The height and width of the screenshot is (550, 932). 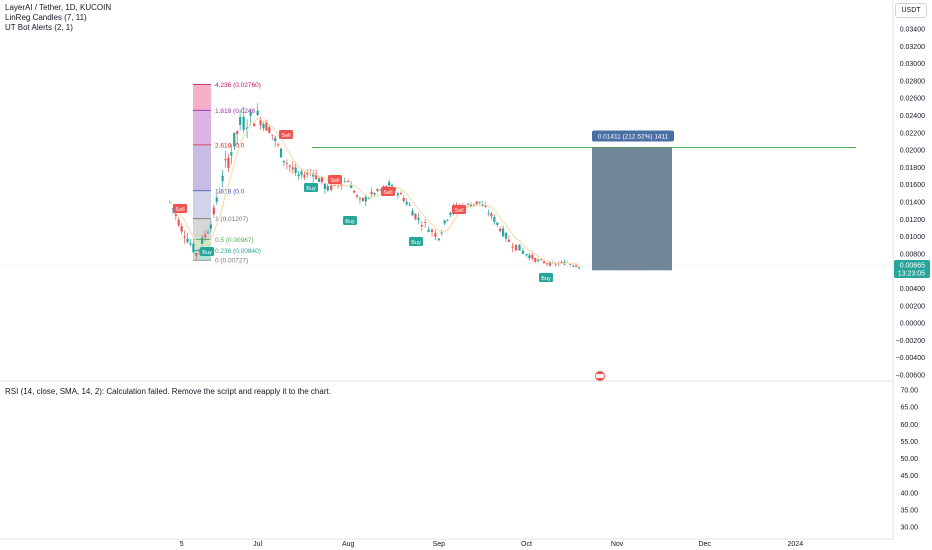 I want to click on time-tick-label: 2024, so click(x=796, y=544).